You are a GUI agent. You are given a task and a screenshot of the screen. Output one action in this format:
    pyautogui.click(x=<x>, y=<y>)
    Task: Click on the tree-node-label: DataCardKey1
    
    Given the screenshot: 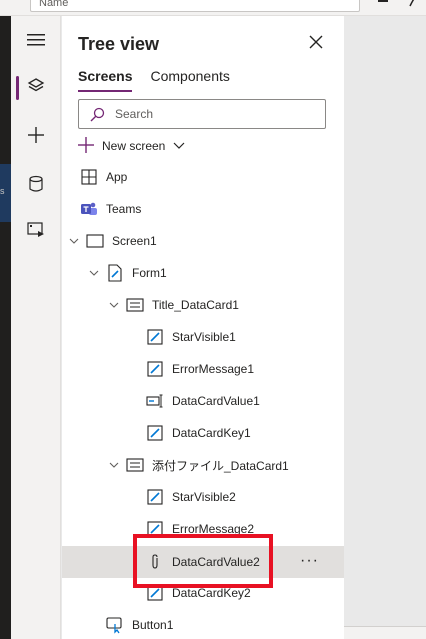 What is the action you would take?
    pyautogui.click(x=211, y=433)
    